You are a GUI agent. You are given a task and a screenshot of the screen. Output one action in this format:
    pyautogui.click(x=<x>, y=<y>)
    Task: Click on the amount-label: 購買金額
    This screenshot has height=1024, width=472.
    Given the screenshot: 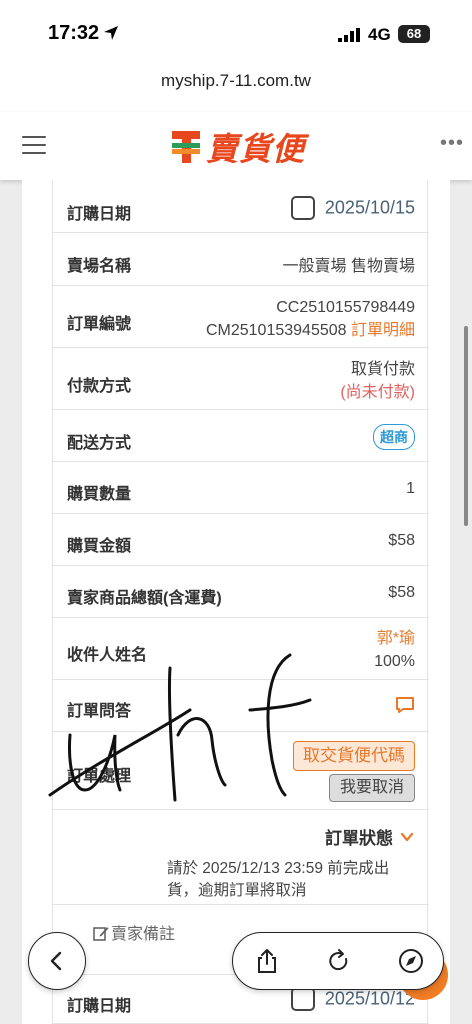 What is the action you would take?
    pyautogui.click(x=99, y=546)
    